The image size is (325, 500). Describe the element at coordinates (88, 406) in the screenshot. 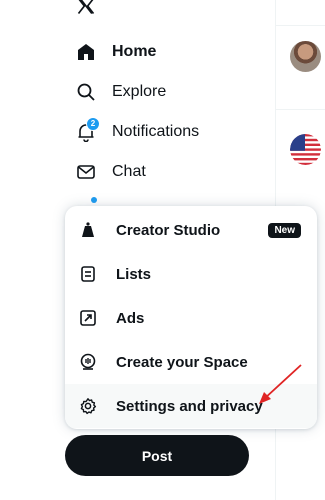

I see `gear-icon` at that location.